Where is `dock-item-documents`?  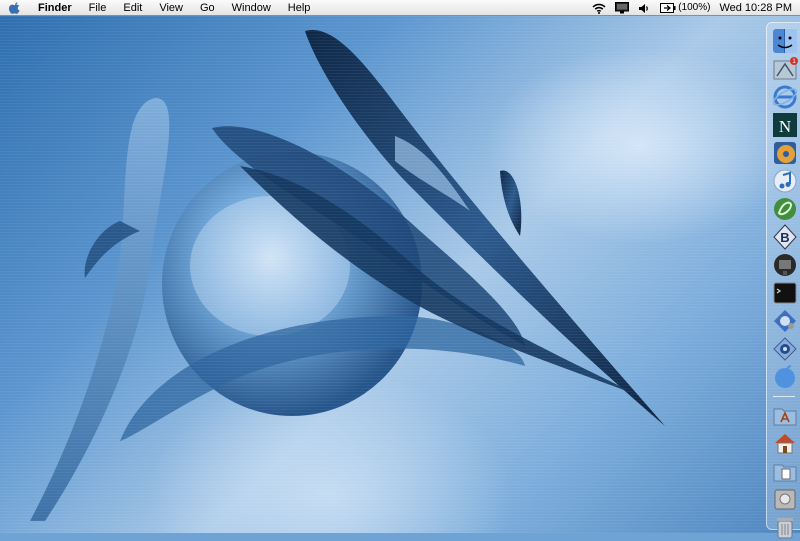
dock-item-documents is located at coordinates (785, 471).